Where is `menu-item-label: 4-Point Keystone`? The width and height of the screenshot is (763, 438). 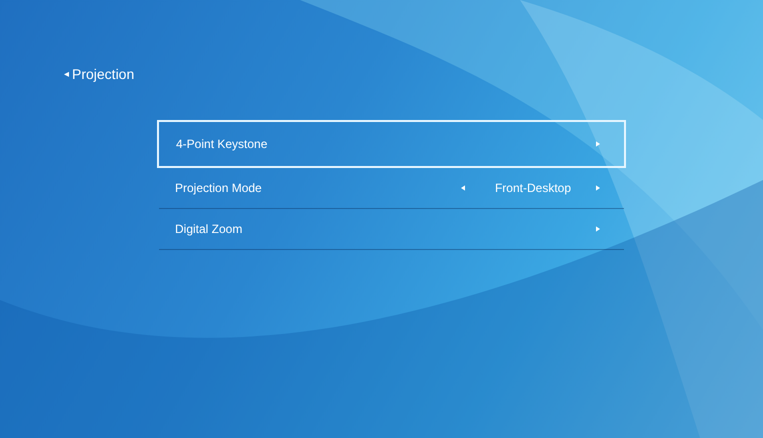 menu-item-label: 4-Point Keystone is located at coordinates (222, 144).